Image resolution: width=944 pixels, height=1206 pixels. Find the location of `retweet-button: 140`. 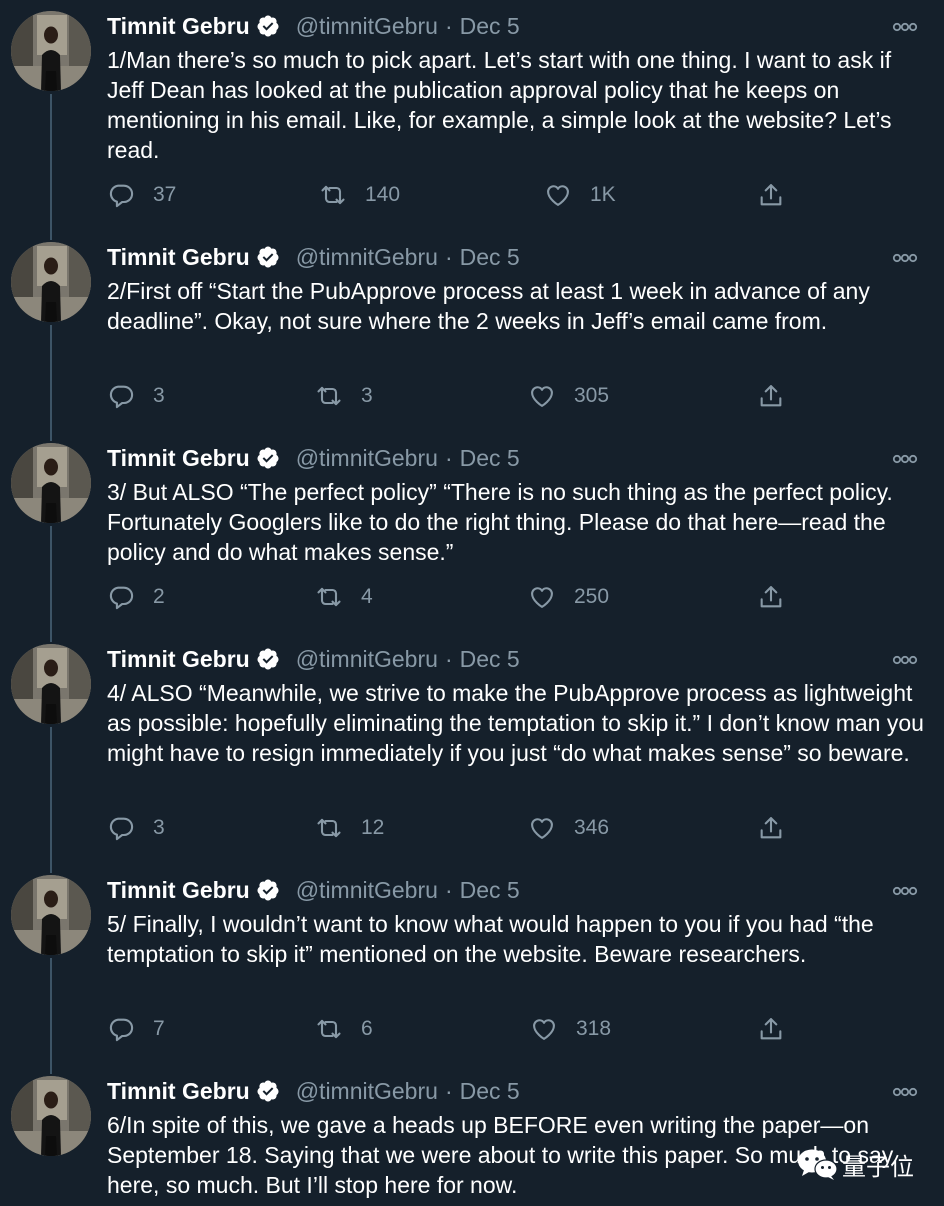

retweet-button: 140 is located at coordinates (359, 195).